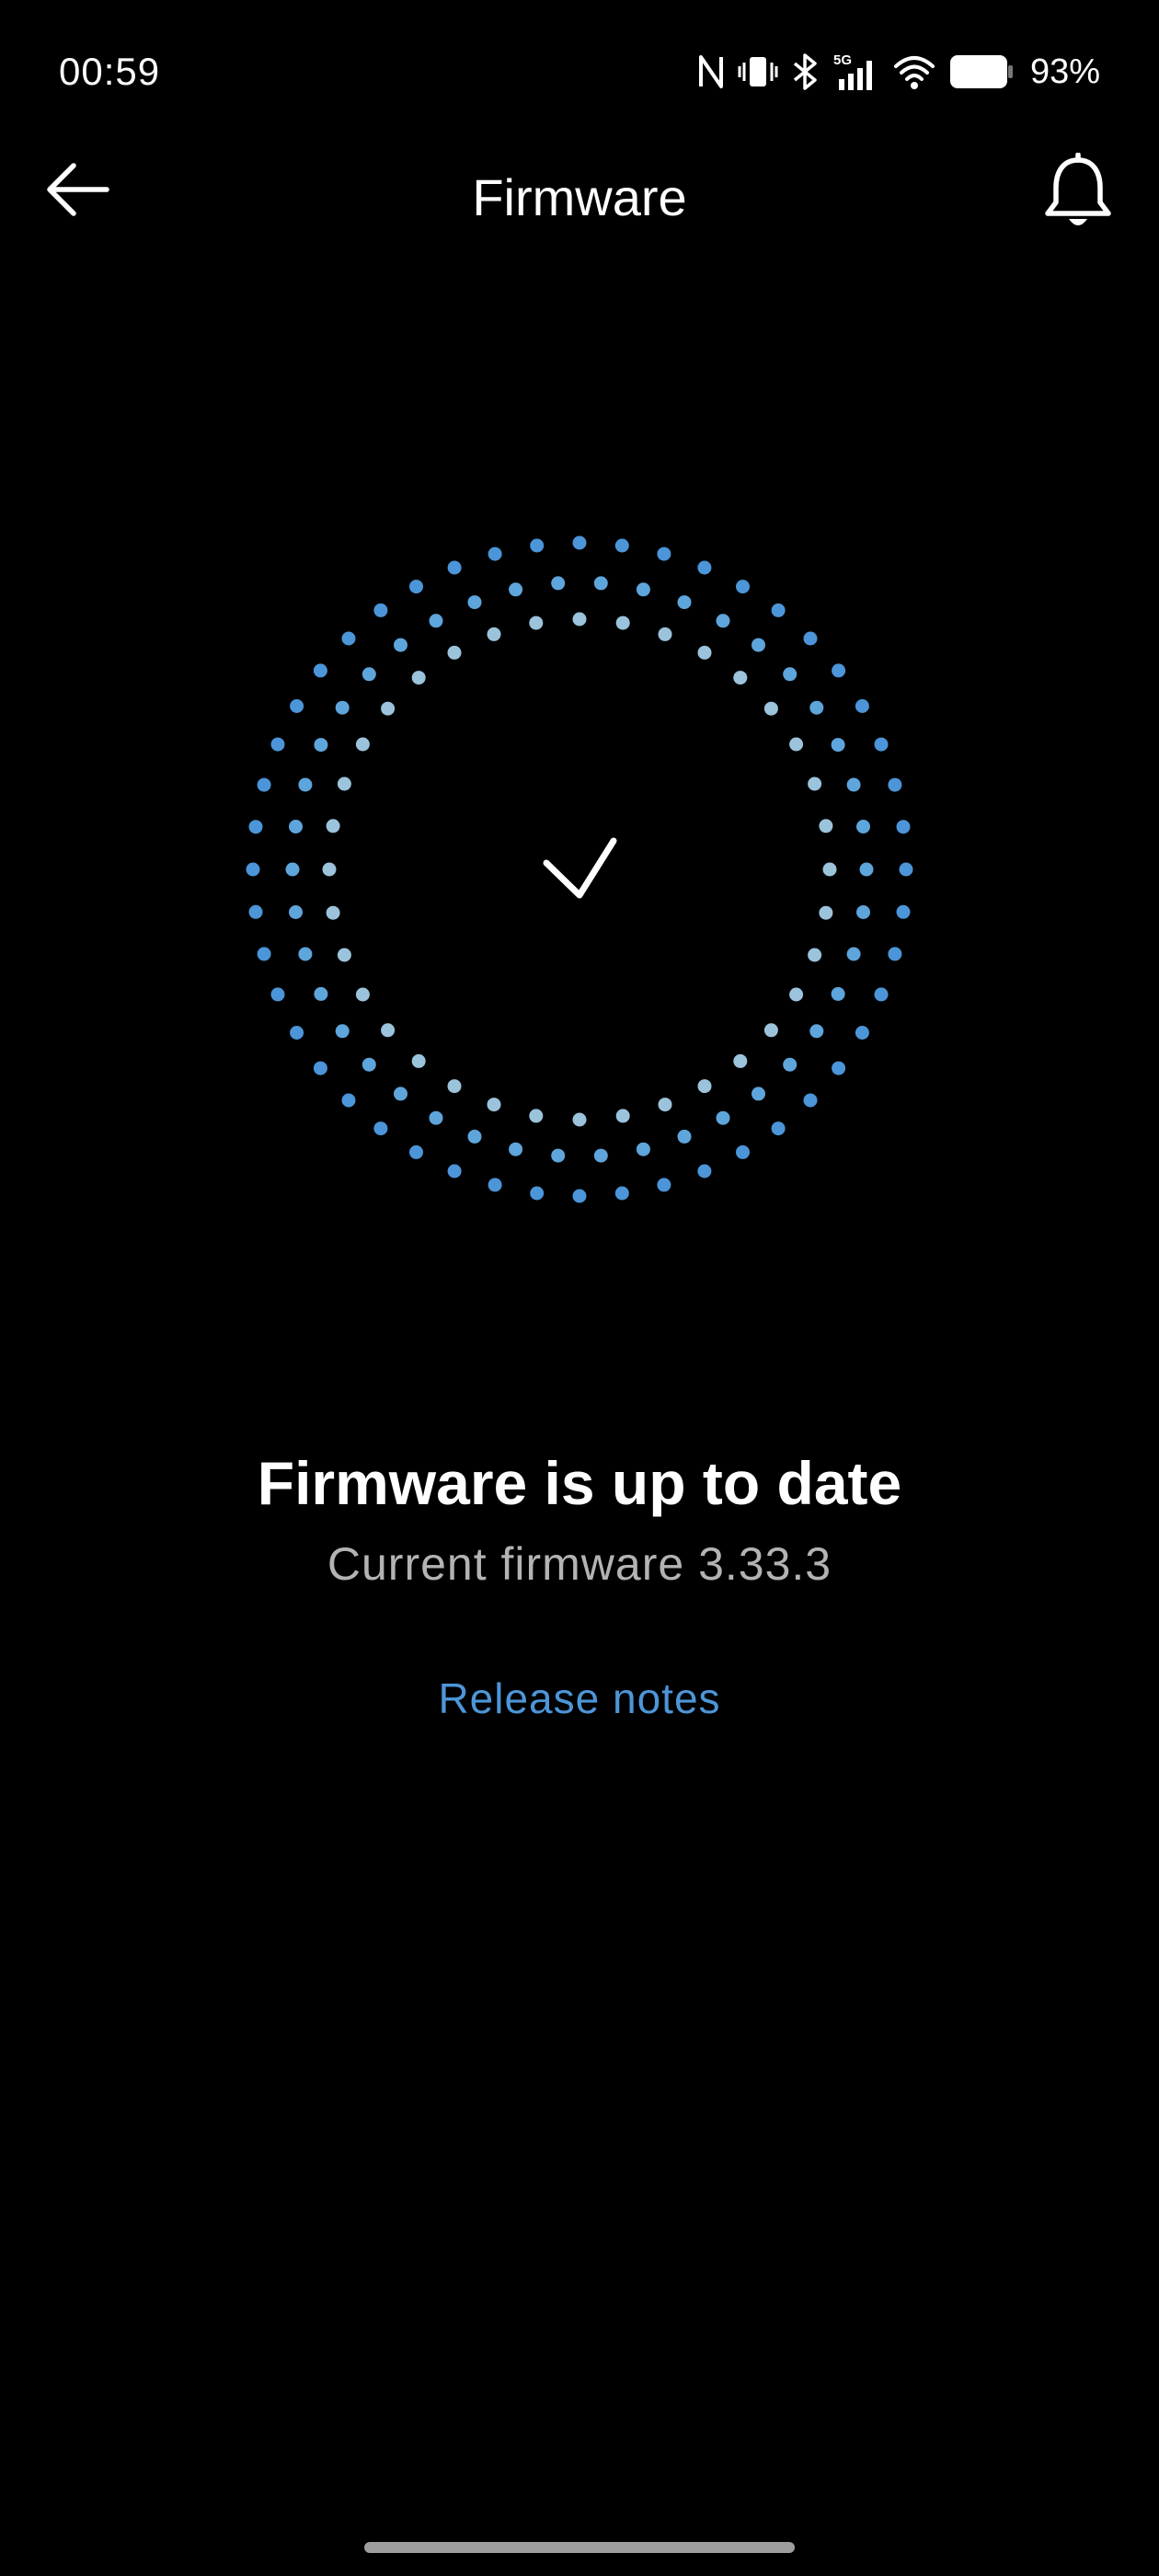 This screenshot has height=2576, width=1159. I want to click on checkmark-icon, so click(580, 868).